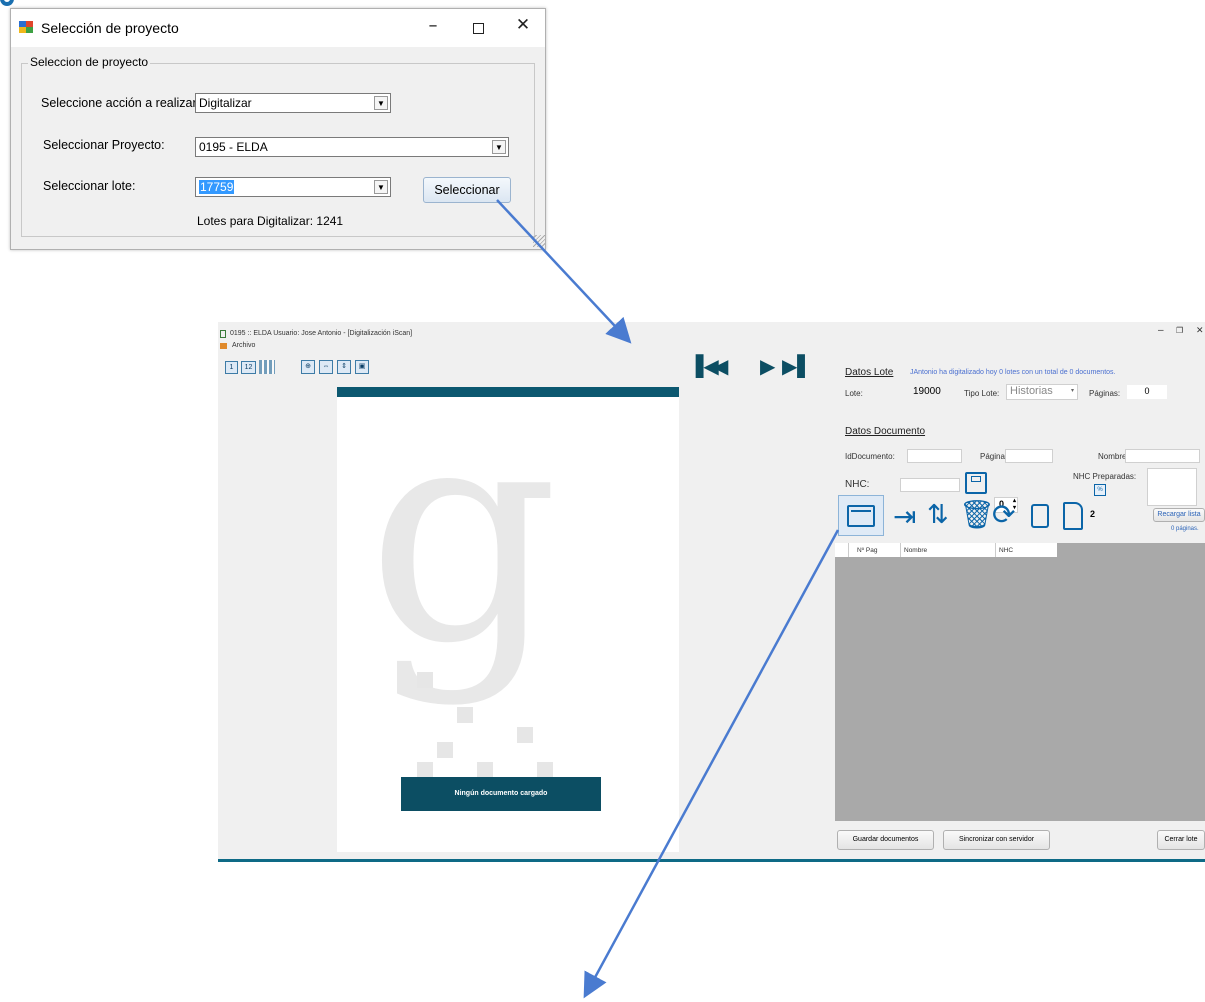  What do you see at coordinates (217, 187) in the screenshot?
I see `lote-value: 17759` at bounding box center [217, 187].